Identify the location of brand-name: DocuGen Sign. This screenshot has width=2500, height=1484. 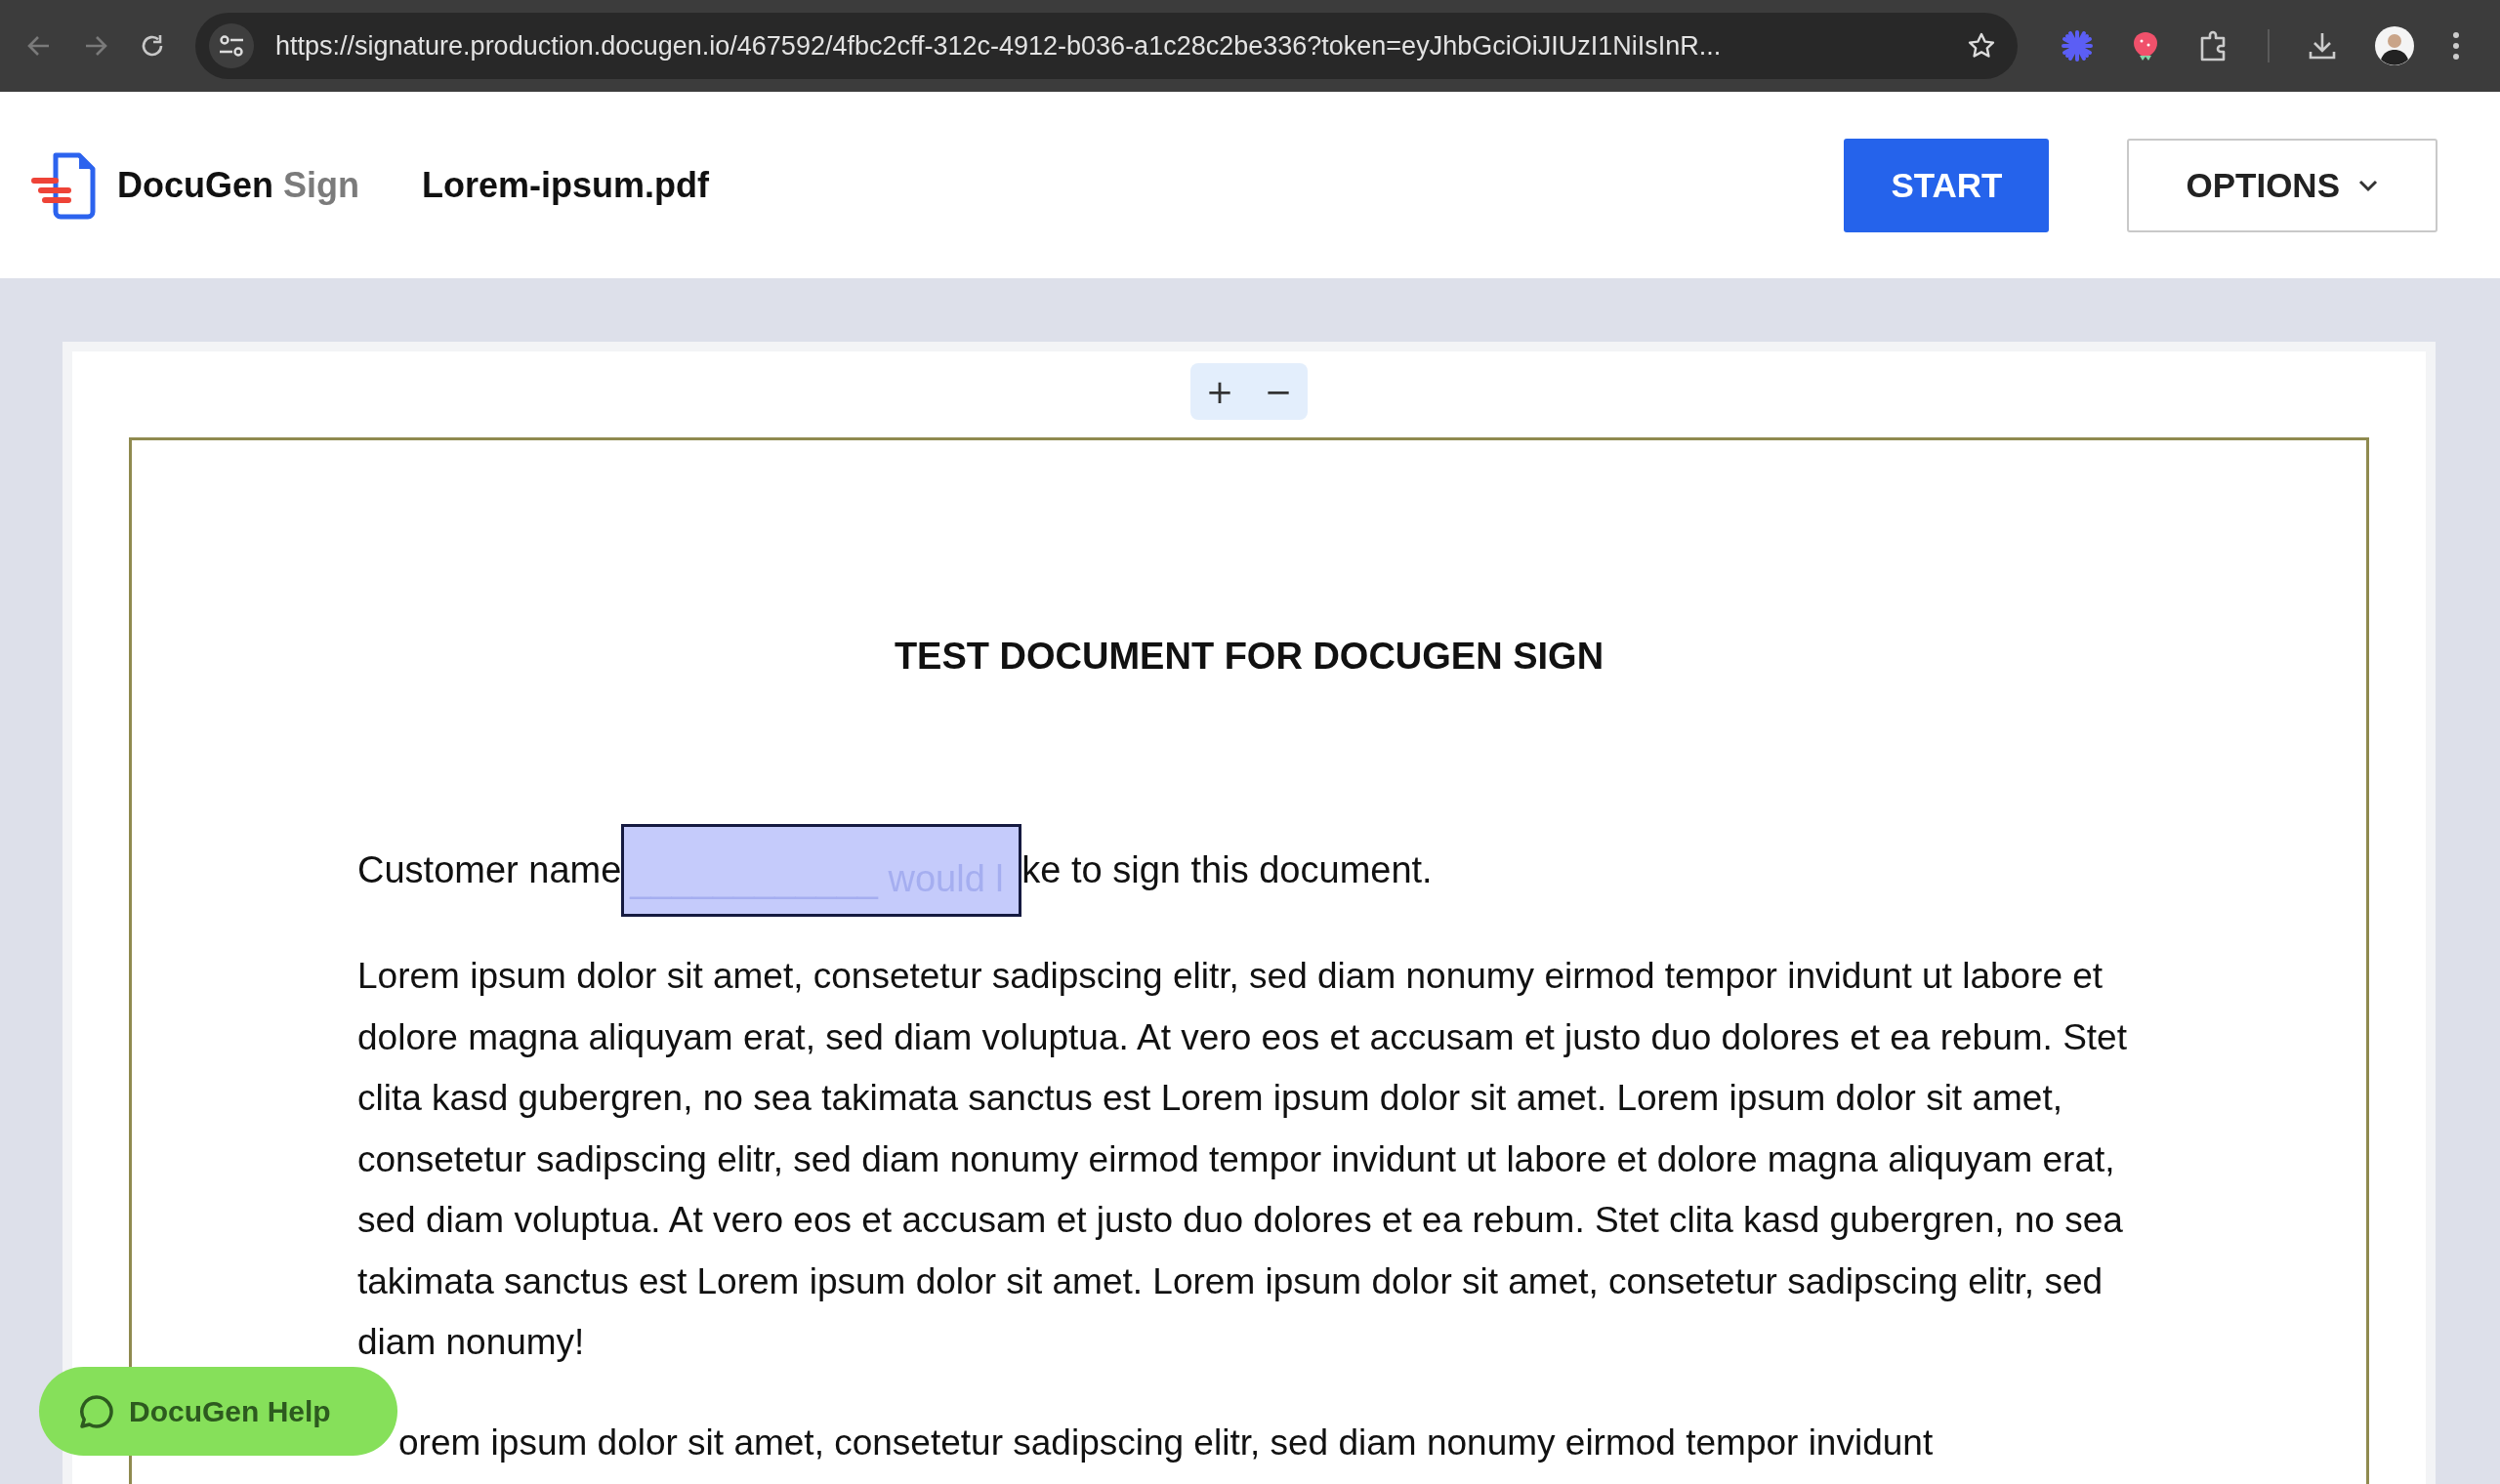
(238, 185).